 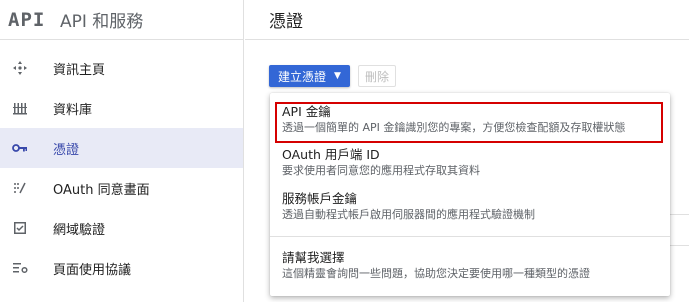 I want to click on sidebar-item-page-usage-agreements: 頁面使用協議, so click(x=121, y=268).